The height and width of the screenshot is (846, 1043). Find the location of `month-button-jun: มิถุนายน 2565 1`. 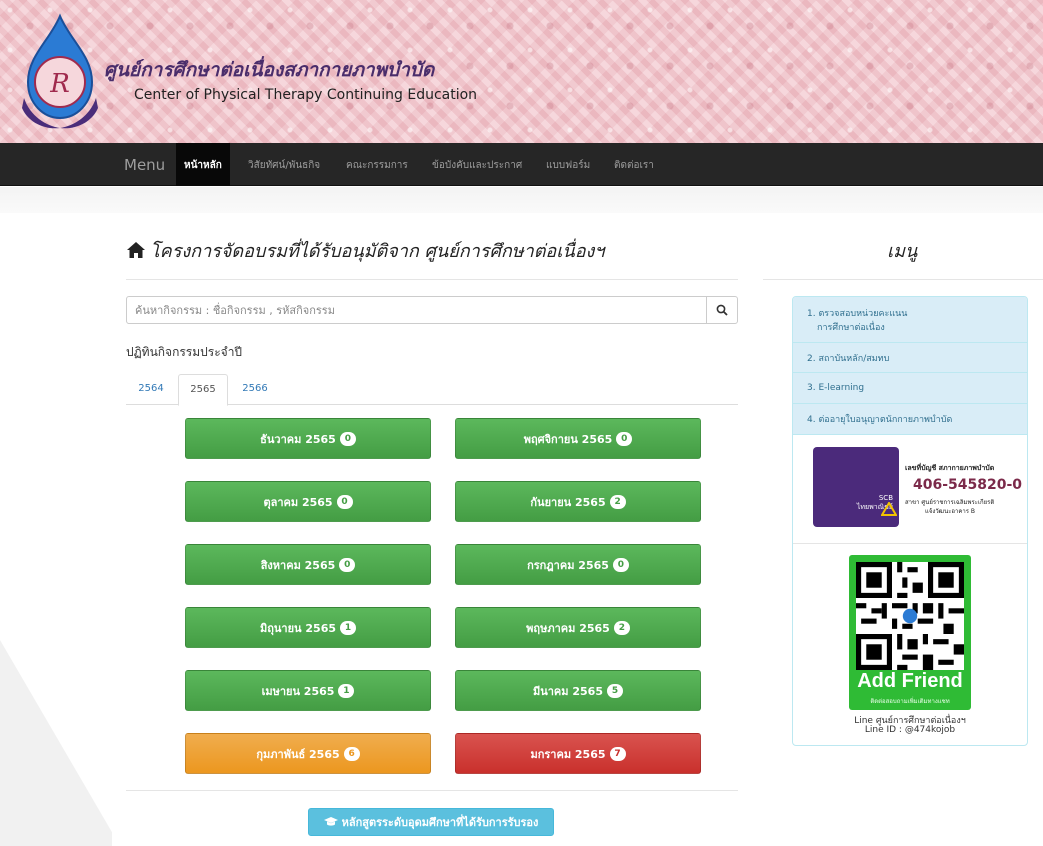

month-button-jun: มิถุนายน 2565 1 is located at coordinates (308, 627).